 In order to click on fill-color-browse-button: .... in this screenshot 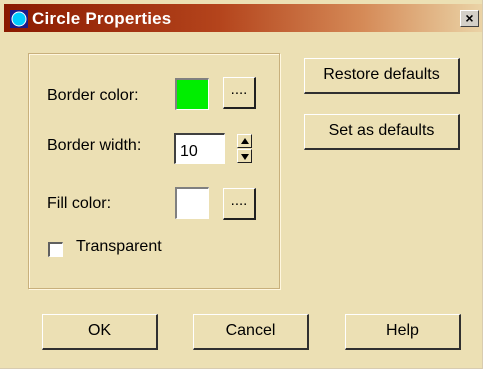, I will do `click(239, 204)`.